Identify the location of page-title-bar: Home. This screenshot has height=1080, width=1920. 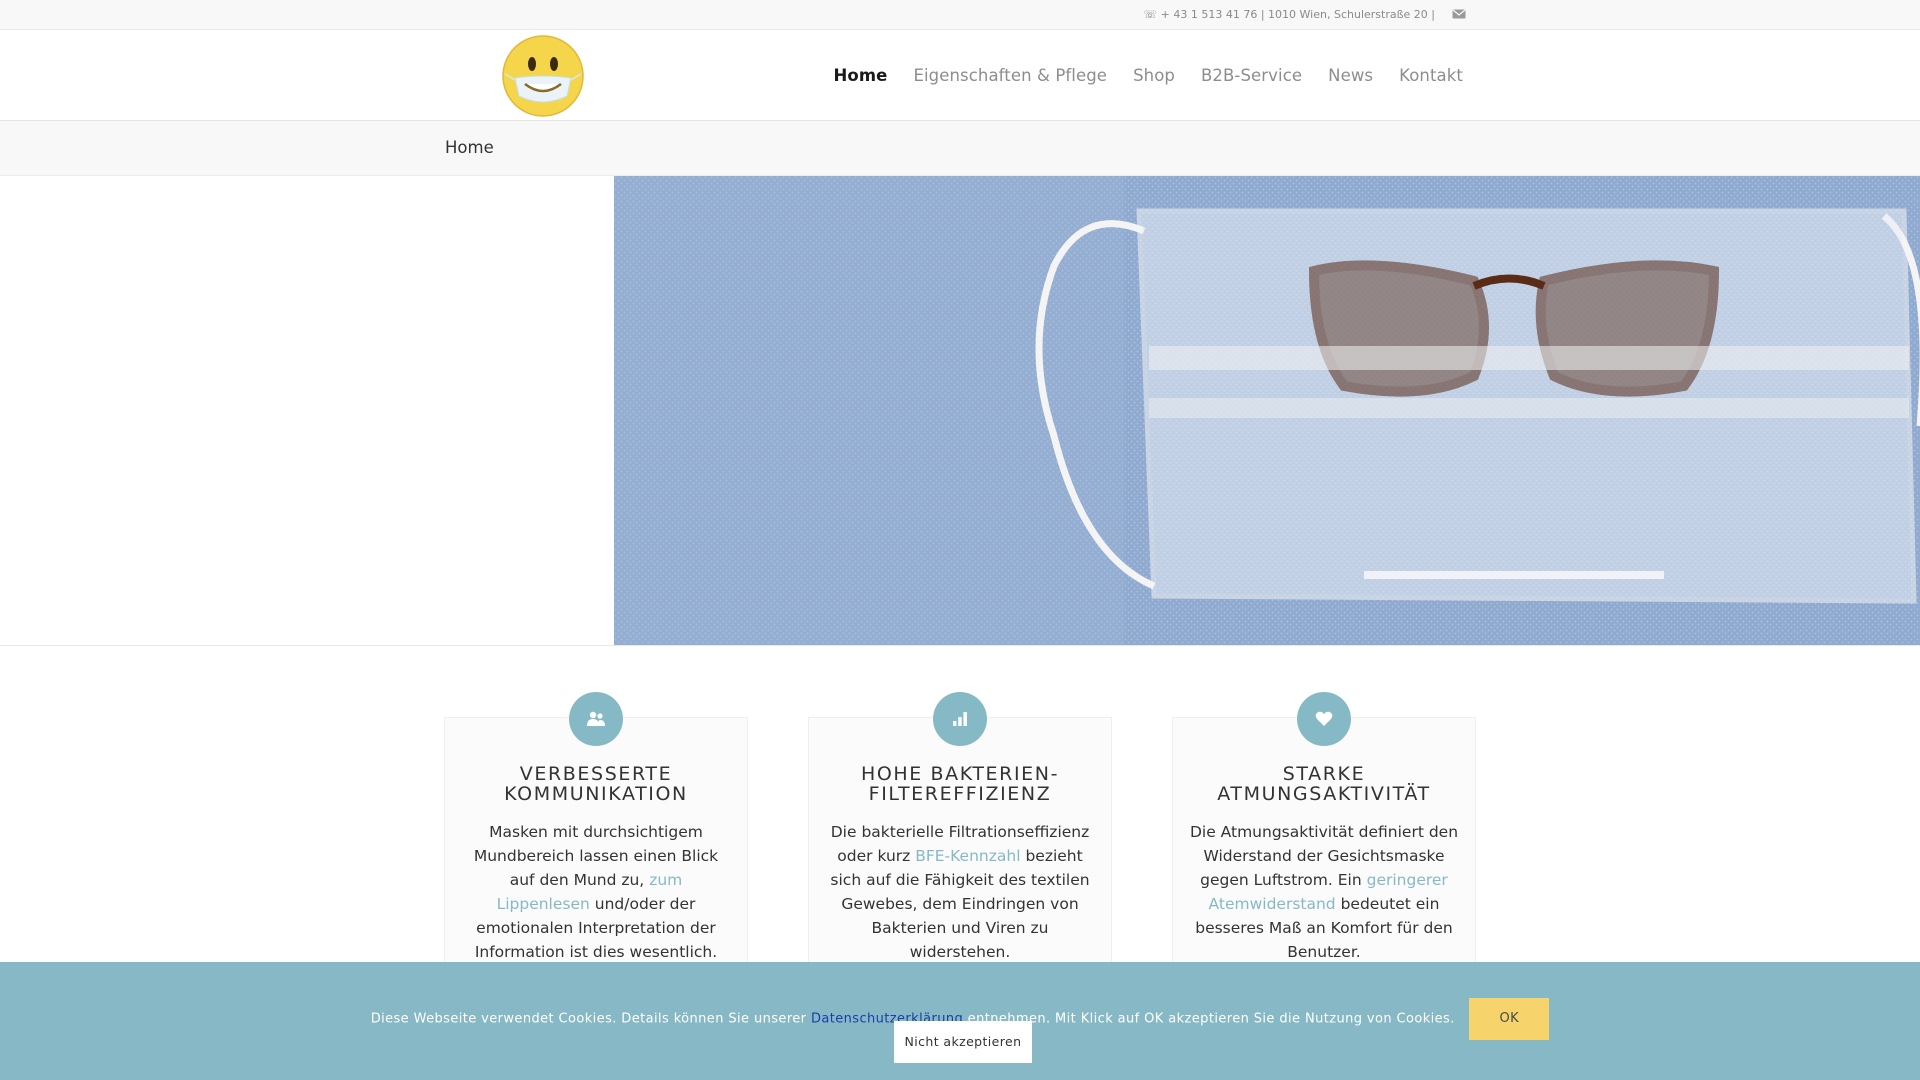
(960, 148).